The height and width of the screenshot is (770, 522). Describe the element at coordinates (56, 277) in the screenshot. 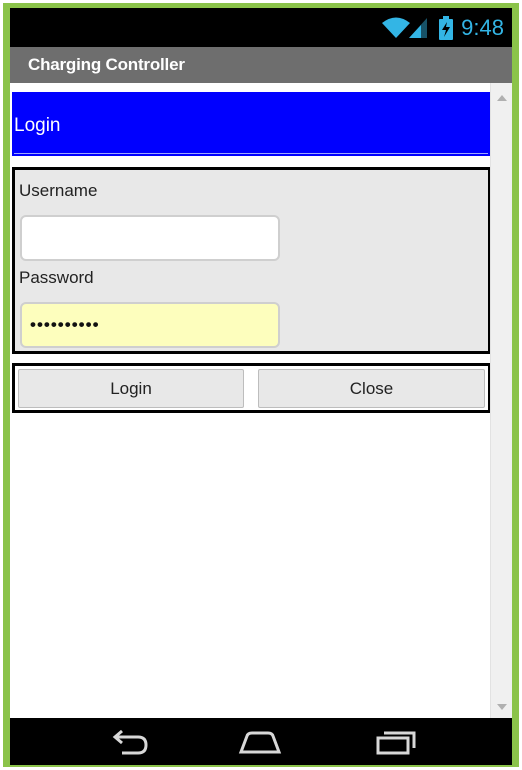

I see `password-label: Password` at that location.